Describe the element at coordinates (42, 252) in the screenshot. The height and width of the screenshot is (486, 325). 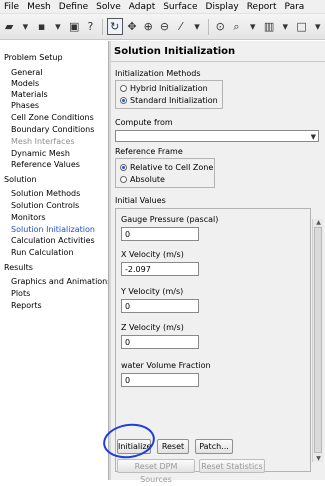
I see `tree-item-run-calculation: Run Calculation` at that location.